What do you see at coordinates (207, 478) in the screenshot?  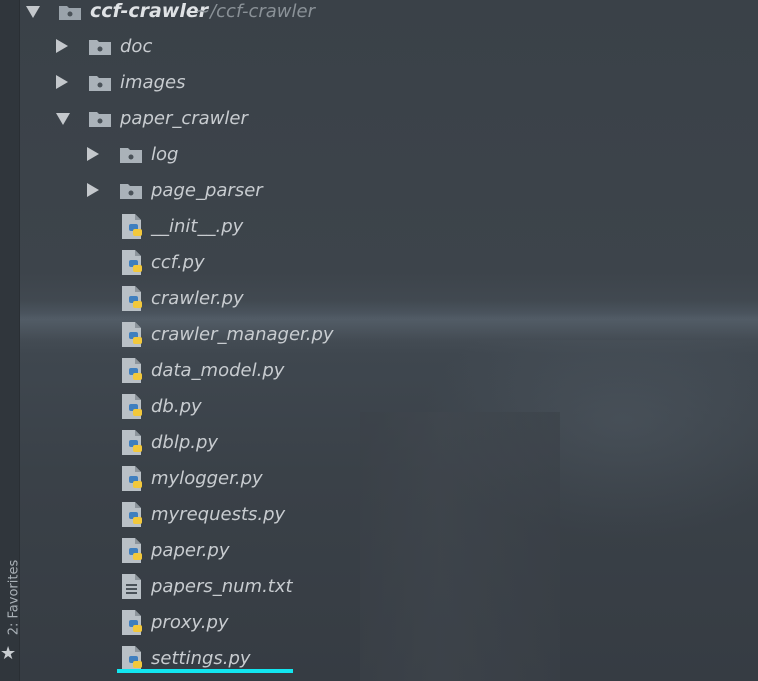 I see `file-label: mylogger.py` at bounding box center [207, 478].